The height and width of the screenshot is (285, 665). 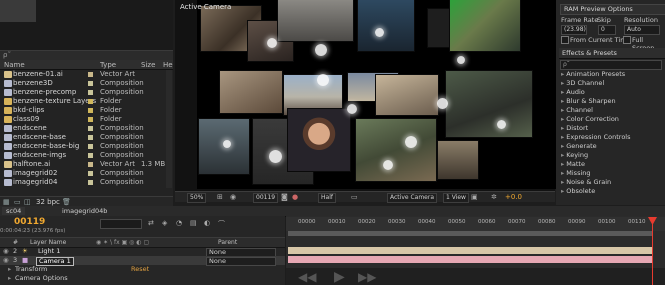 What do you see at coordinates (86, 146) in the screenshot?
I see `project-item: endscene-base-big Composition` at bounding box center [86, 146].